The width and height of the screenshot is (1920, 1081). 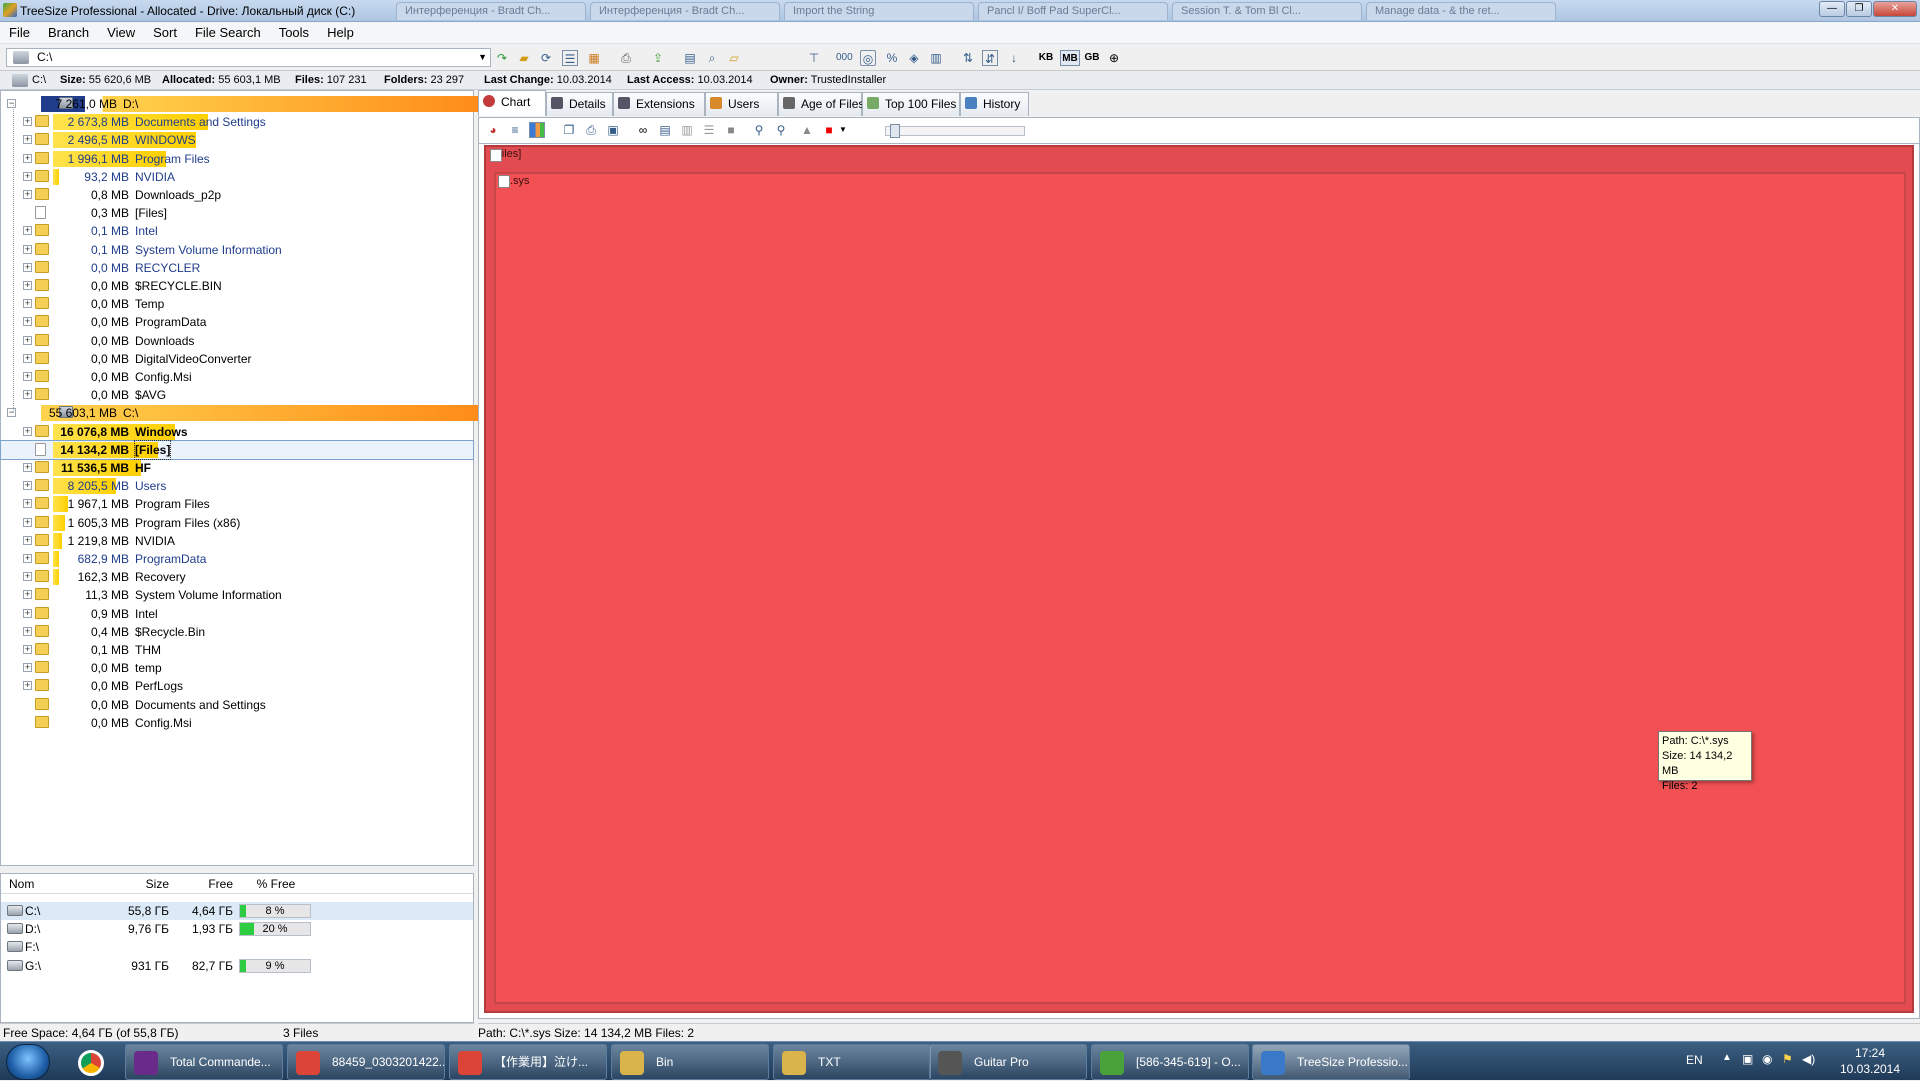 What do you see at coordinates (569, 130) in the screenshot?
I see `copy-icon: ❐` at bounding box center [569, 130].